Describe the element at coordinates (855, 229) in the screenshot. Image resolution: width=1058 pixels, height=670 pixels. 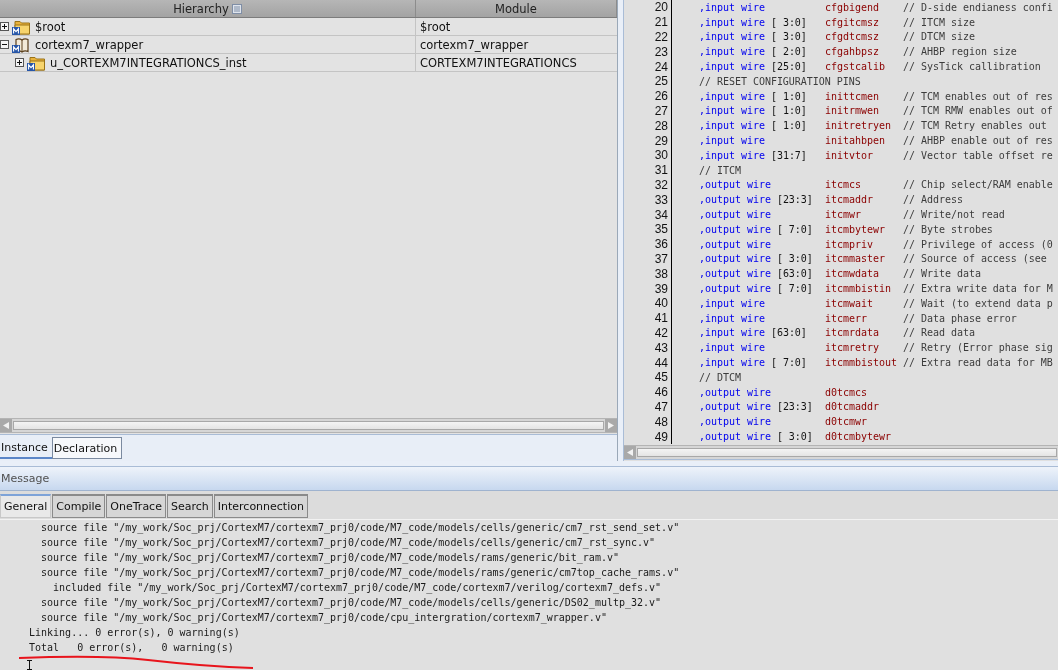
I see `signal-name: itcmbytewr` at that location.